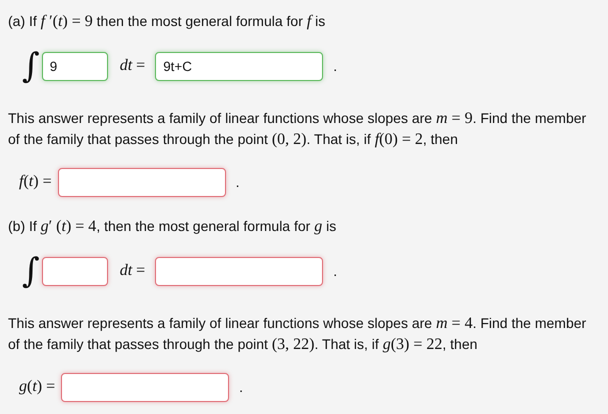 This screenshot has width=608, height=414. What do you see at coordinates (298, 129) in the screenshot?
I see `explanation-text: This answer represents a family of linear functions whose slopes are m = 9. Find the member of the family that passes through the point (0, 2). That is, if f(0) = 2, then` at bounding box center [298, 129].